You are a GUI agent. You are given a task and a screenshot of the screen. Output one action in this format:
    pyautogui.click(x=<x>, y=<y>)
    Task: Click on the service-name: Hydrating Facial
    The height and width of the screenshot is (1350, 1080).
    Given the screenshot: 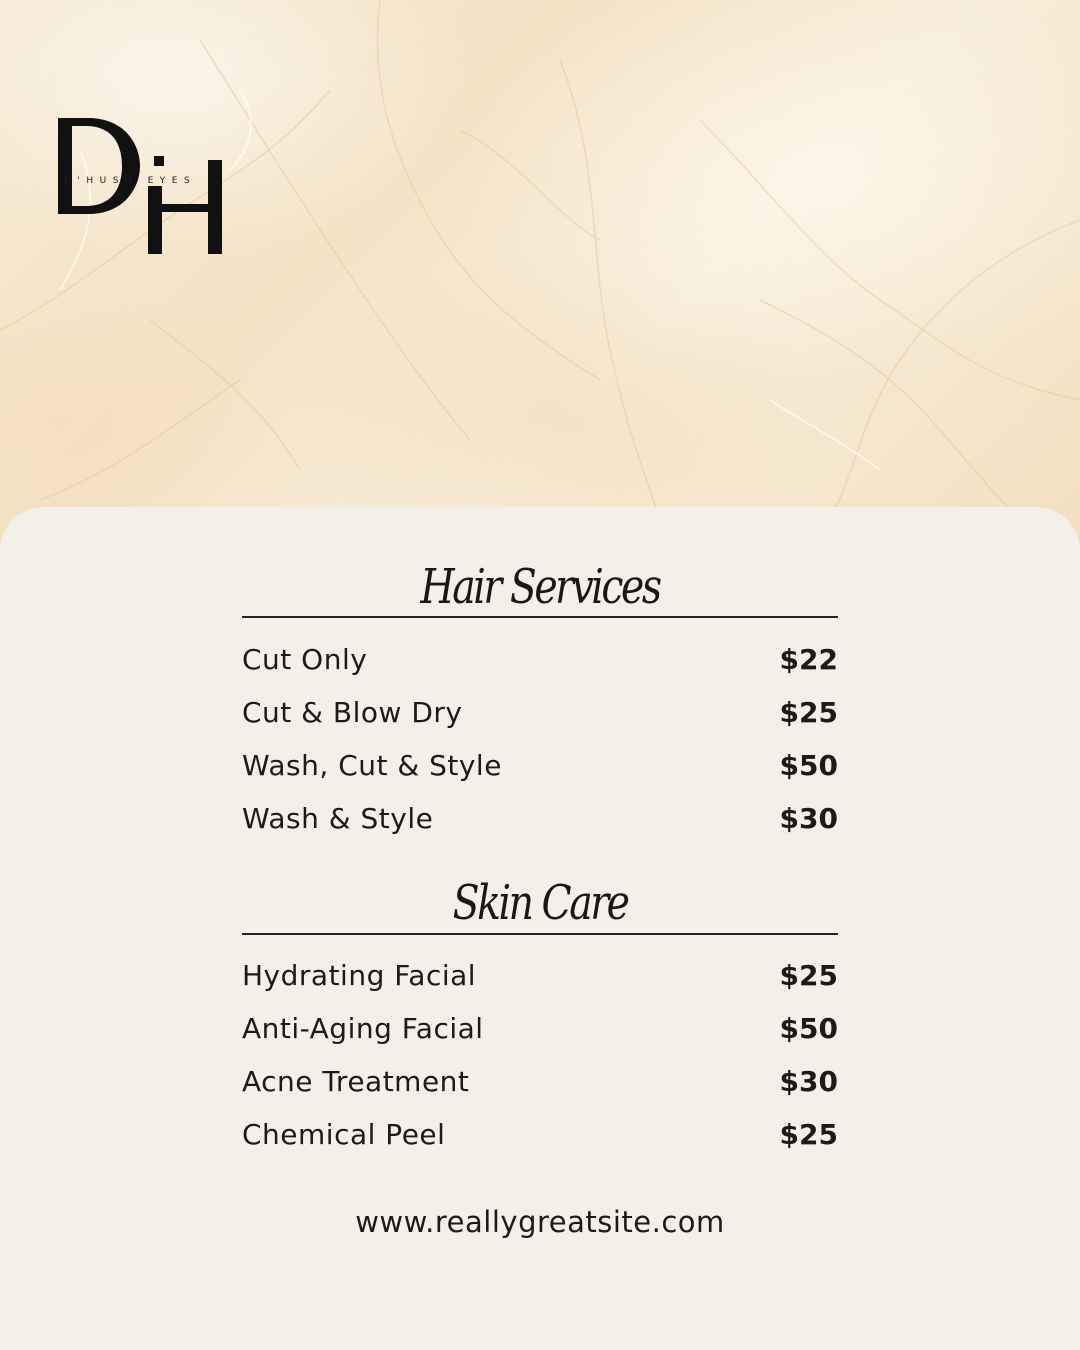 What is the action you would take?
    pyautogui.click(x=359, y=975)
    